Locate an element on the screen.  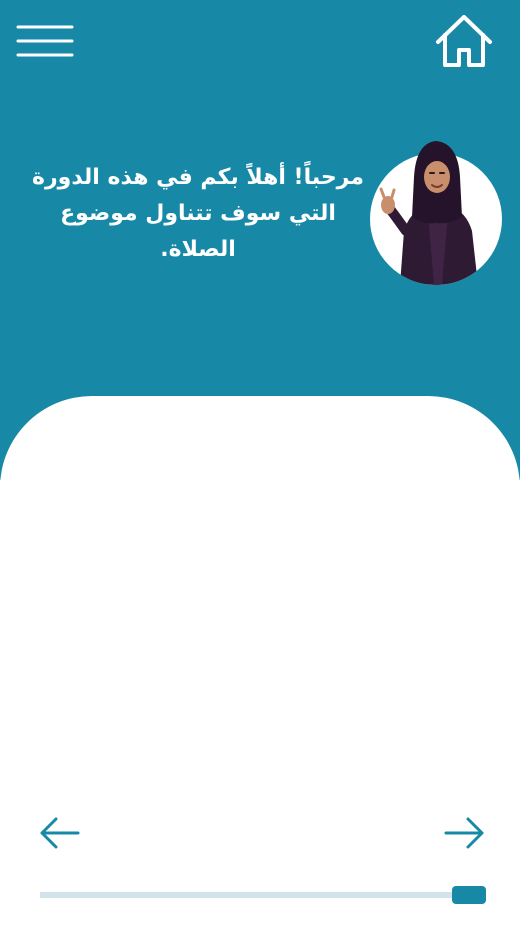
progress-track is located at coordinates (263, 895).